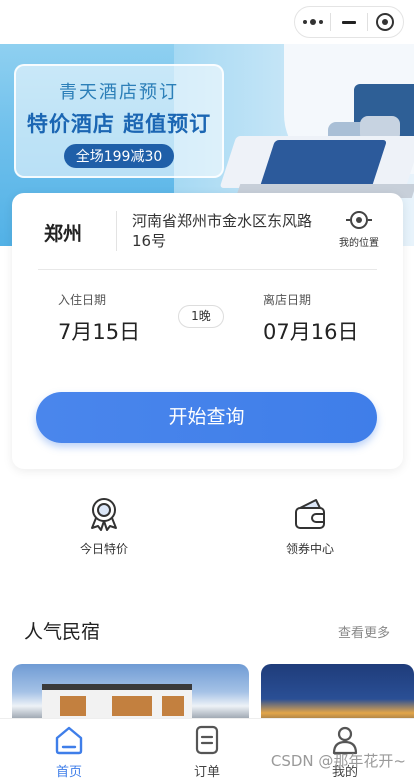 The width and height of the screenshot is (414, 780). What do you see at coordinates (310, 331) in the screenshot?
I see `checkout-date: 07月16日` at bounding box center [310, 331].